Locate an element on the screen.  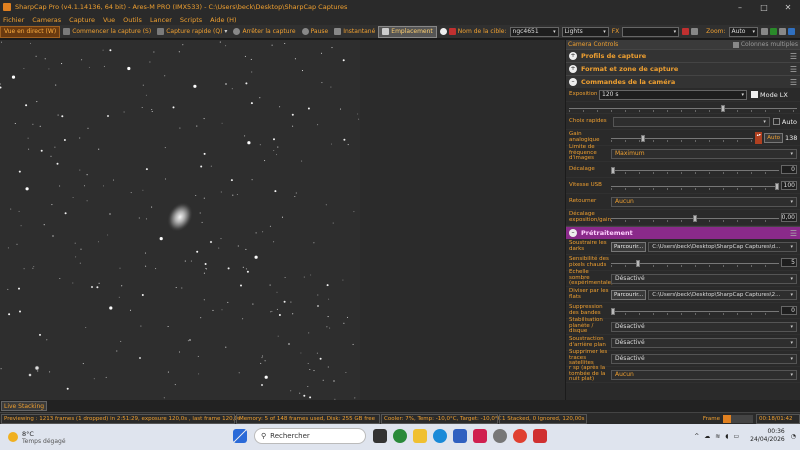
graph-icon is located at coordinates (773, 31).